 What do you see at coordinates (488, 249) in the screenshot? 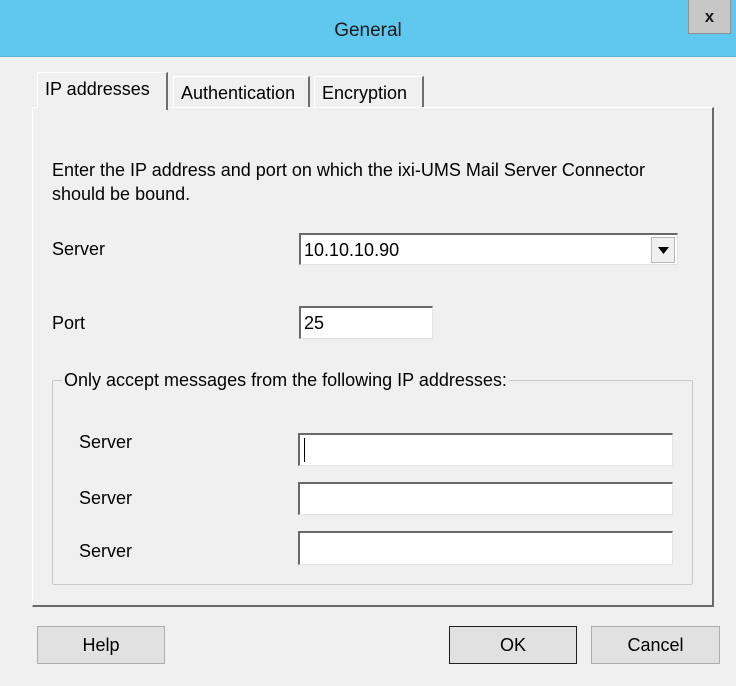
I see `server-dropdown: 10.10.10.90` at bounding box center [488, 249].